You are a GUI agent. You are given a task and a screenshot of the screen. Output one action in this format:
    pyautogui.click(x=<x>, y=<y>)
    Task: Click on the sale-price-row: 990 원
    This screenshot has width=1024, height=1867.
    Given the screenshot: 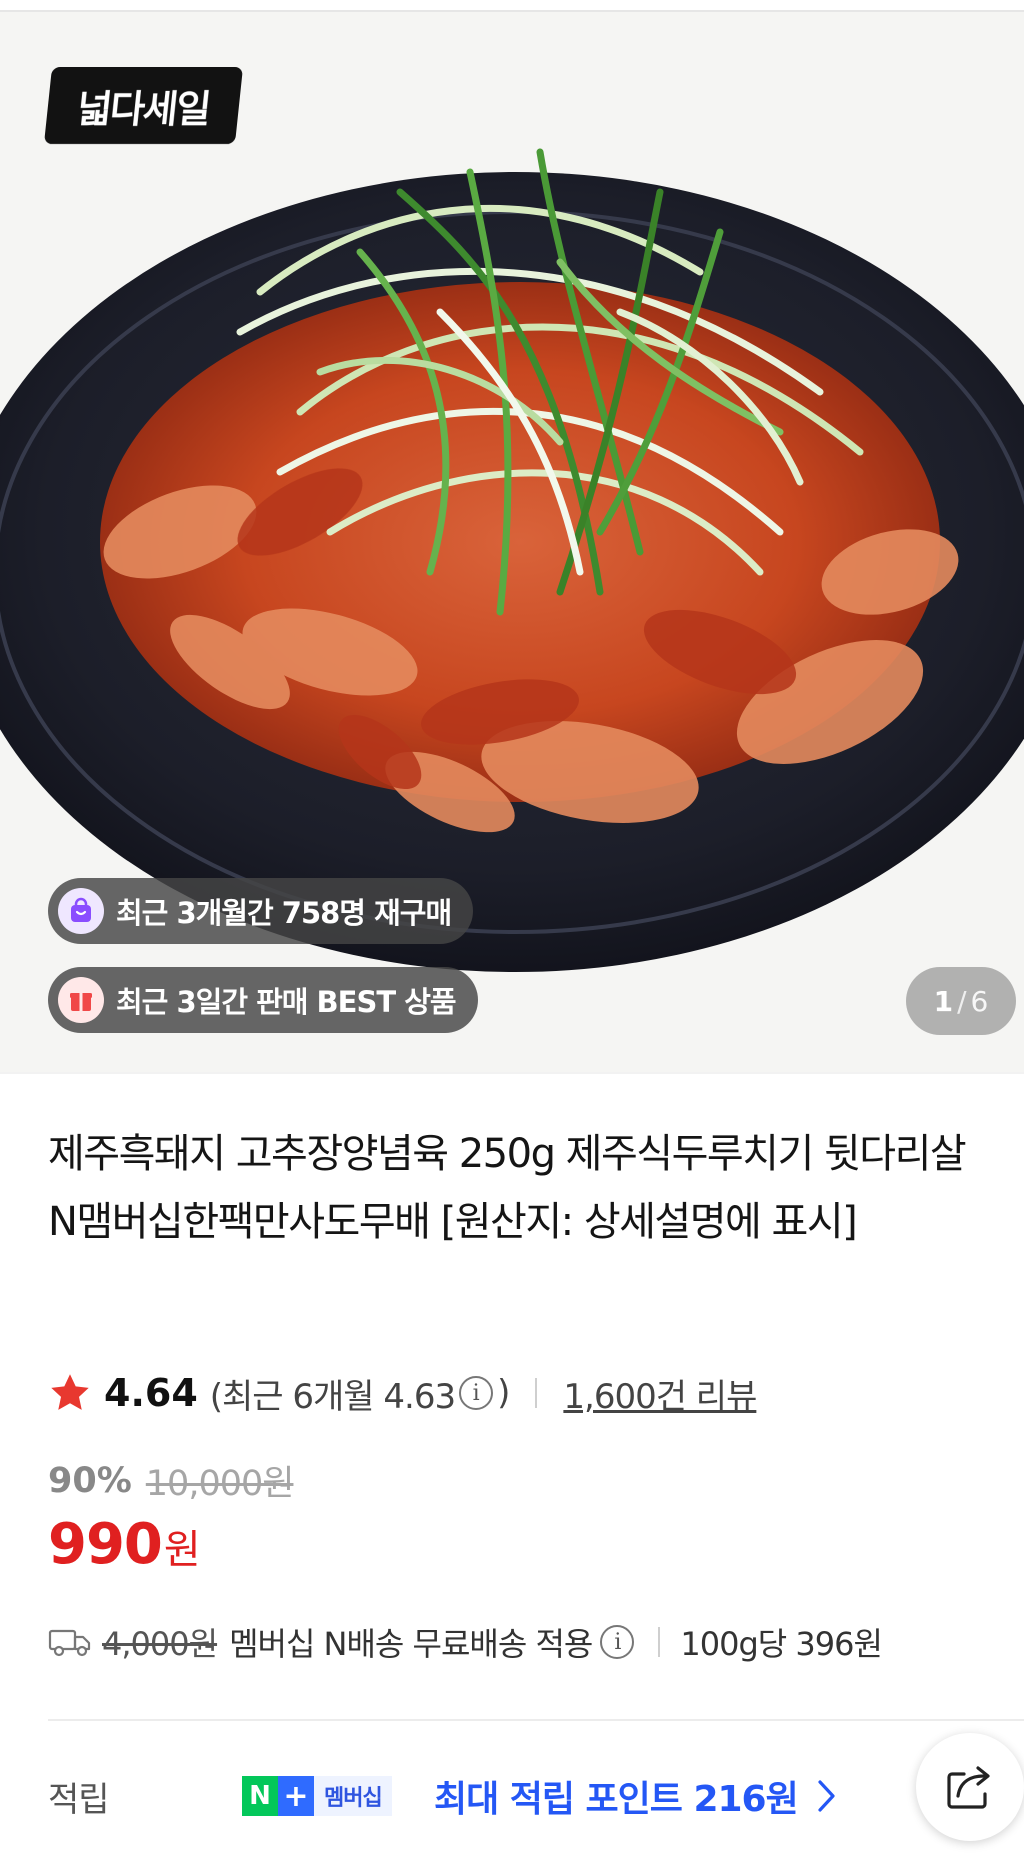 What is the action you would take?
    pyautogui.click(x=124, y=1544)
    